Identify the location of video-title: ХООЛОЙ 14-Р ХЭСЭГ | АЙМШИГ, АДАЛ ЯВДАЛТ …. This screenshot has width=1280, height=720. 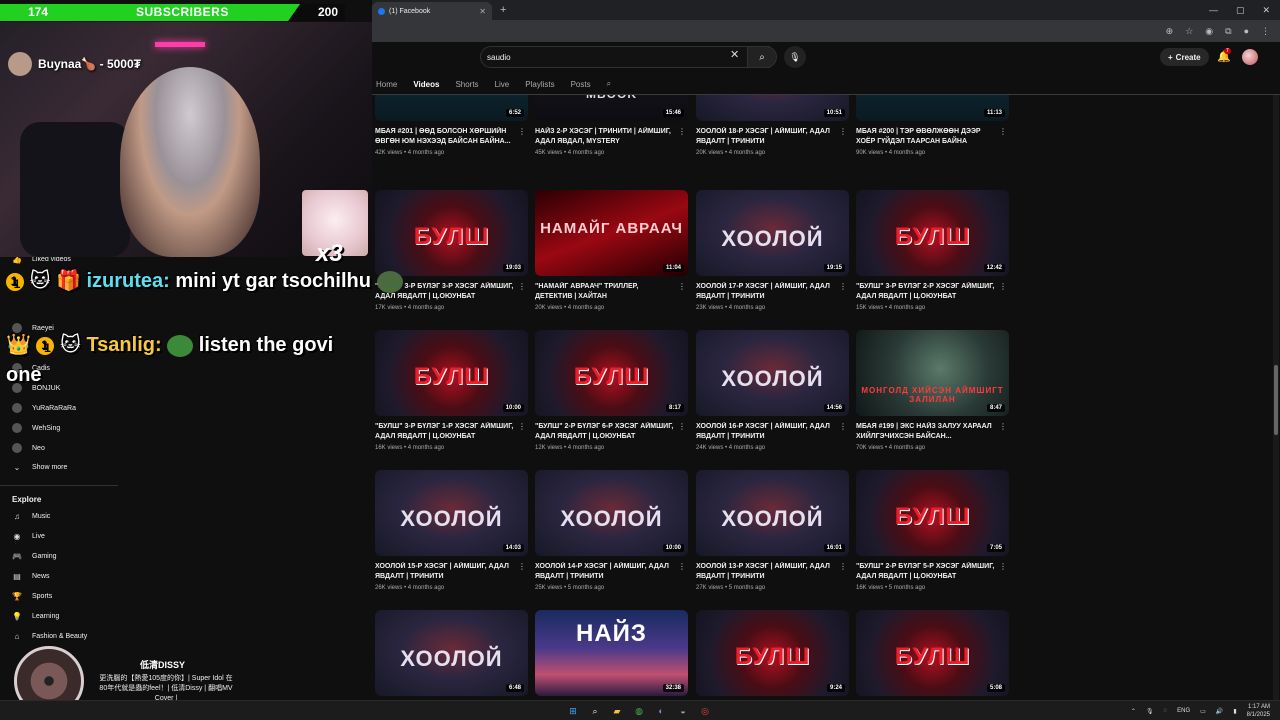
(611, 572).